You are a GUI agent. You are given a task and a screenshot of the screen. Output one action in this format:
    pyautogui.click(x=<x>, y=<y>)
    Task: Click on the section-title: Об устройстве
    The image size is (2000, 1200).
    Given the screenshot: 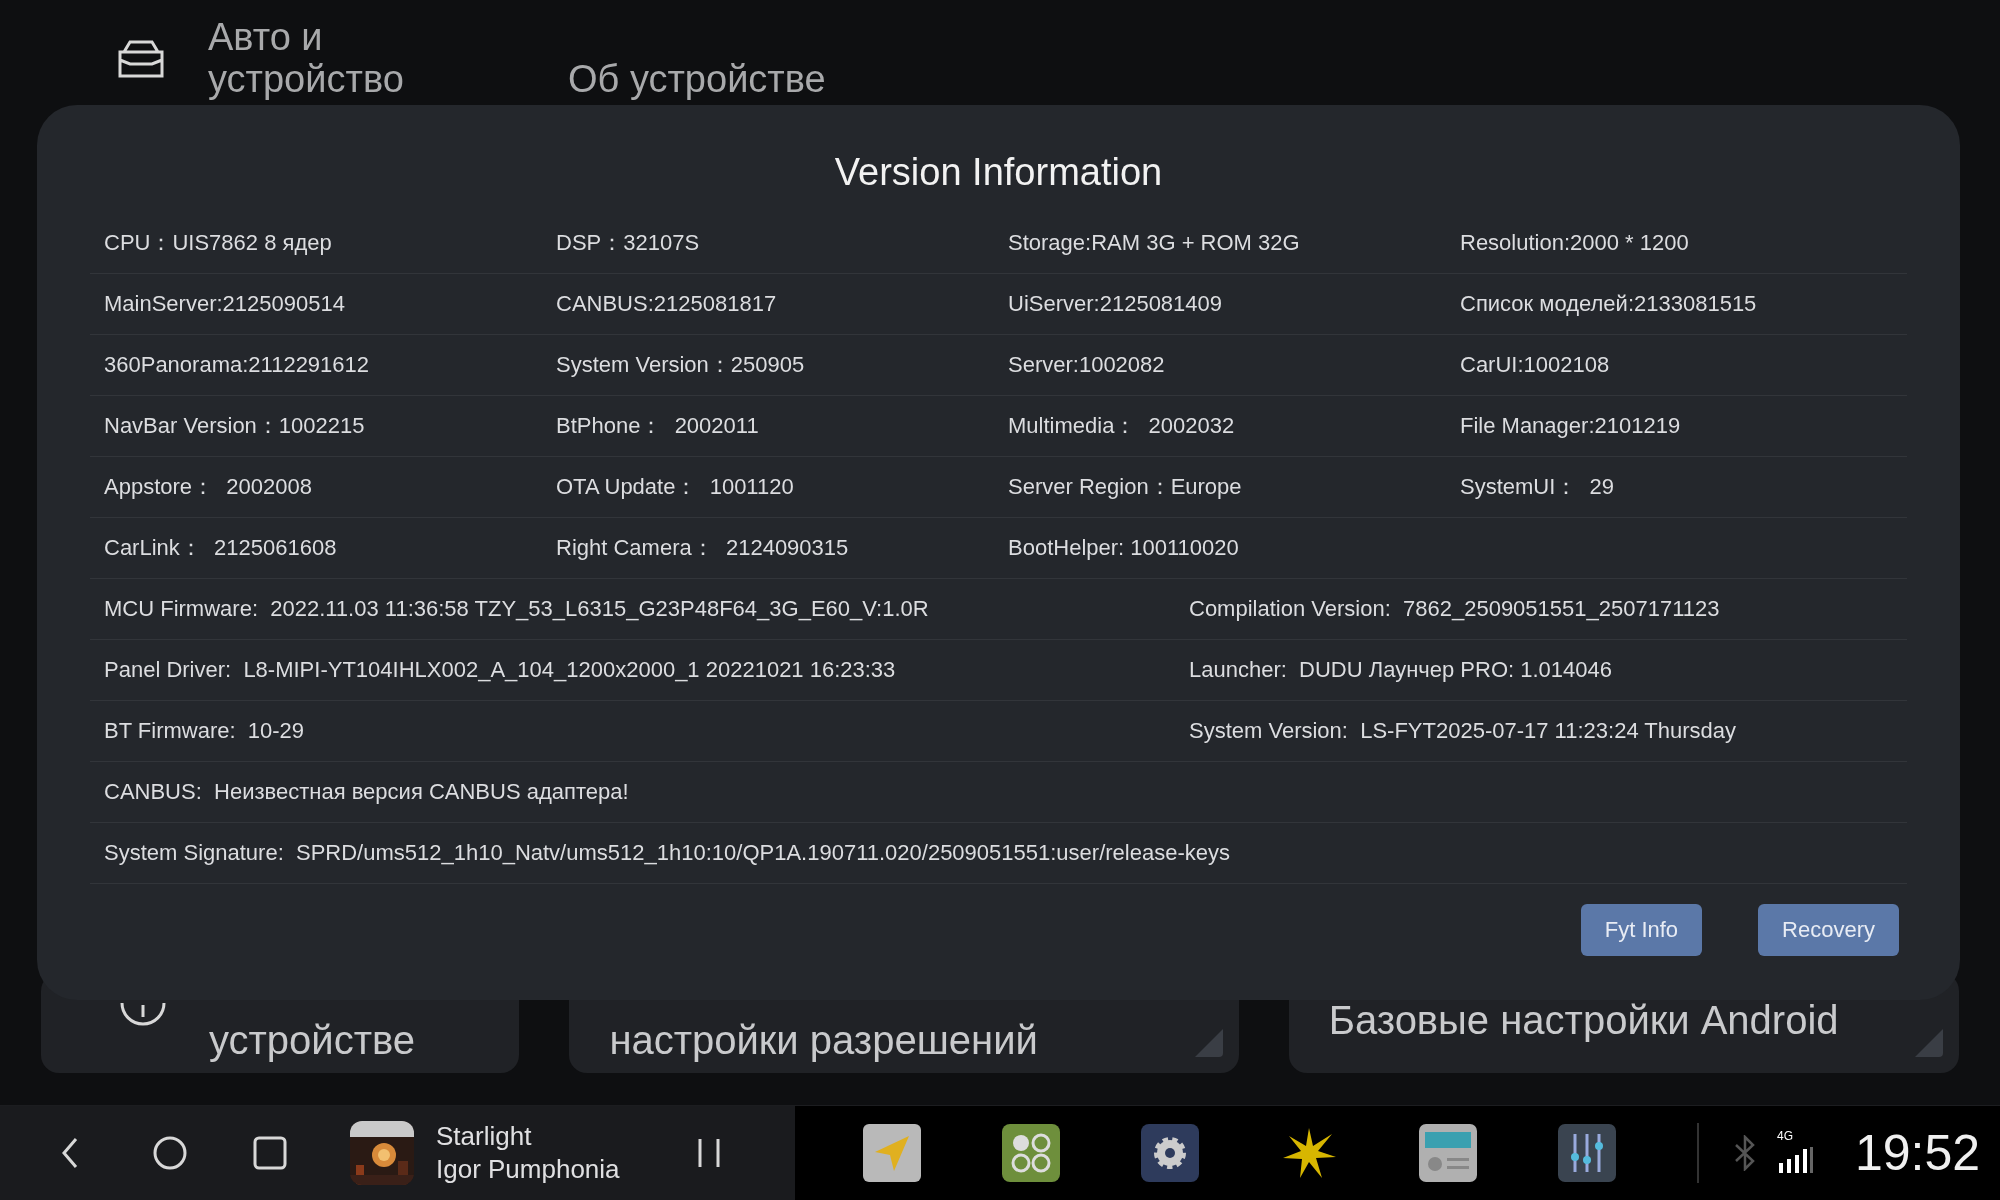 What is the action you would take?
    pyautogui.click(x=697, y=79)
    